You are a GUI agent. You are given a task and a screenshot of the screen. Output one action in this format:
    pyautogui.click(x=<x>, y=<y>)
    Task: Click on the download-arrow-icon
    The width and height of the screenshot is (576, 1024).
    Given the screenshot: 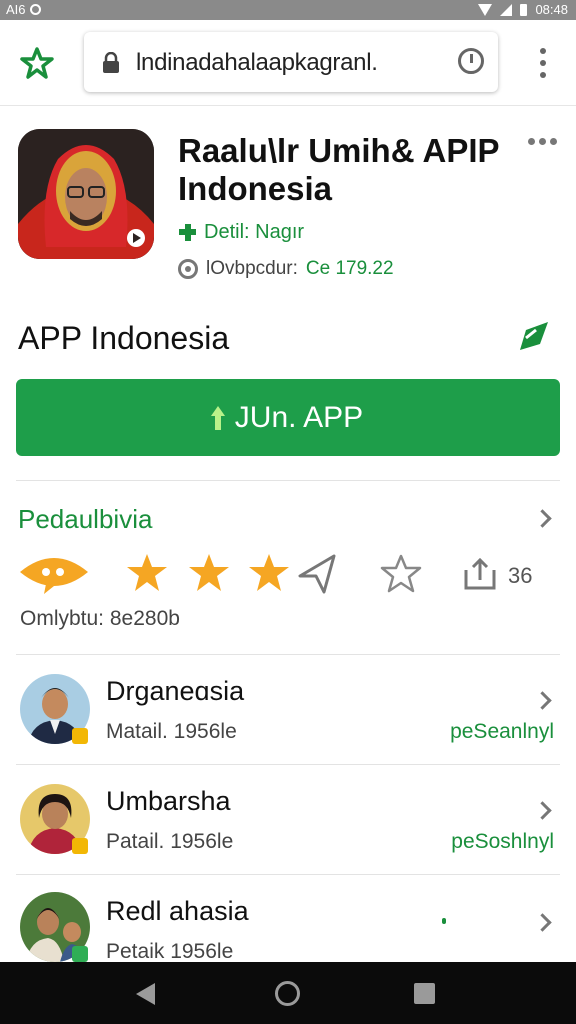 What is the action you would take?
    pyautogui.click(x=217, y=417)
    